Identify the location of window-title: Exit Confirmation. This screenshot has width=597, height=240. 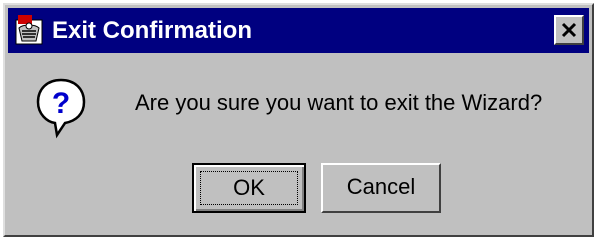
(152, 30).